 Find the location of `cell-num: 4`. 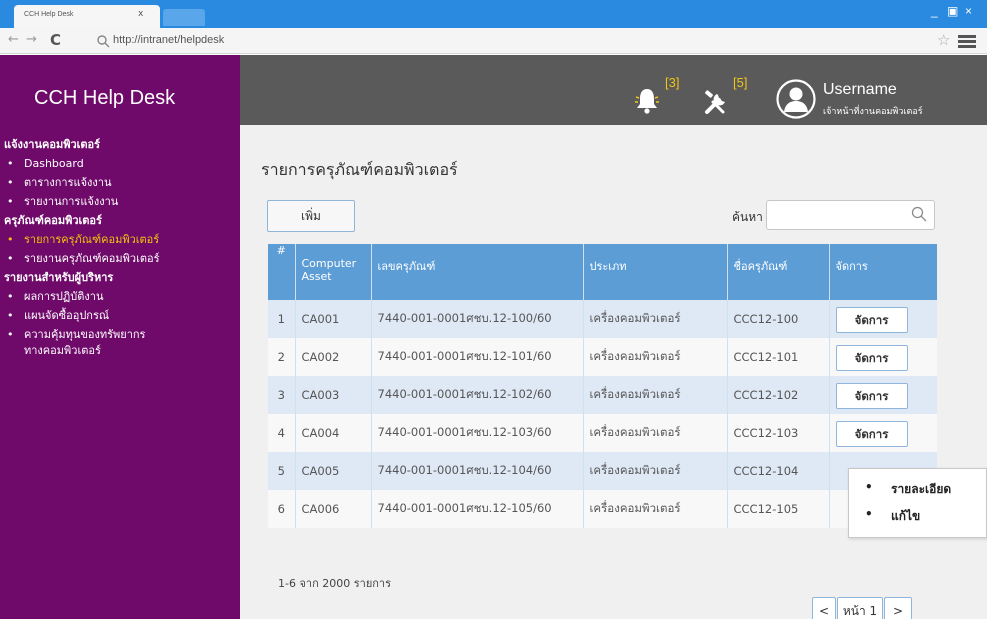

cell-num: 4 is located at coordinates (282, 433).